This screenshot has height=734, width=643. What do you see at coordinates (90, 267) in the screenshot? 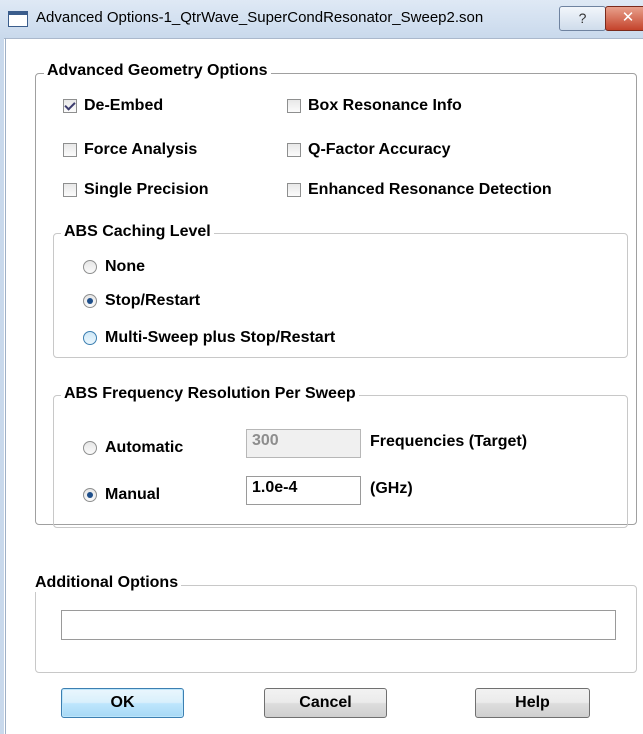
I see `caching-none-radio-icon` at bounding box center [90, 267].